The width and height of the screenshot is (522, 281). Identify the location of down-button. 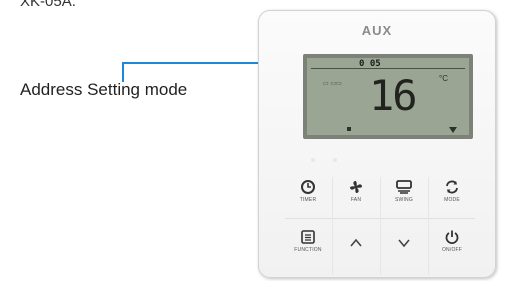
(404, 245).